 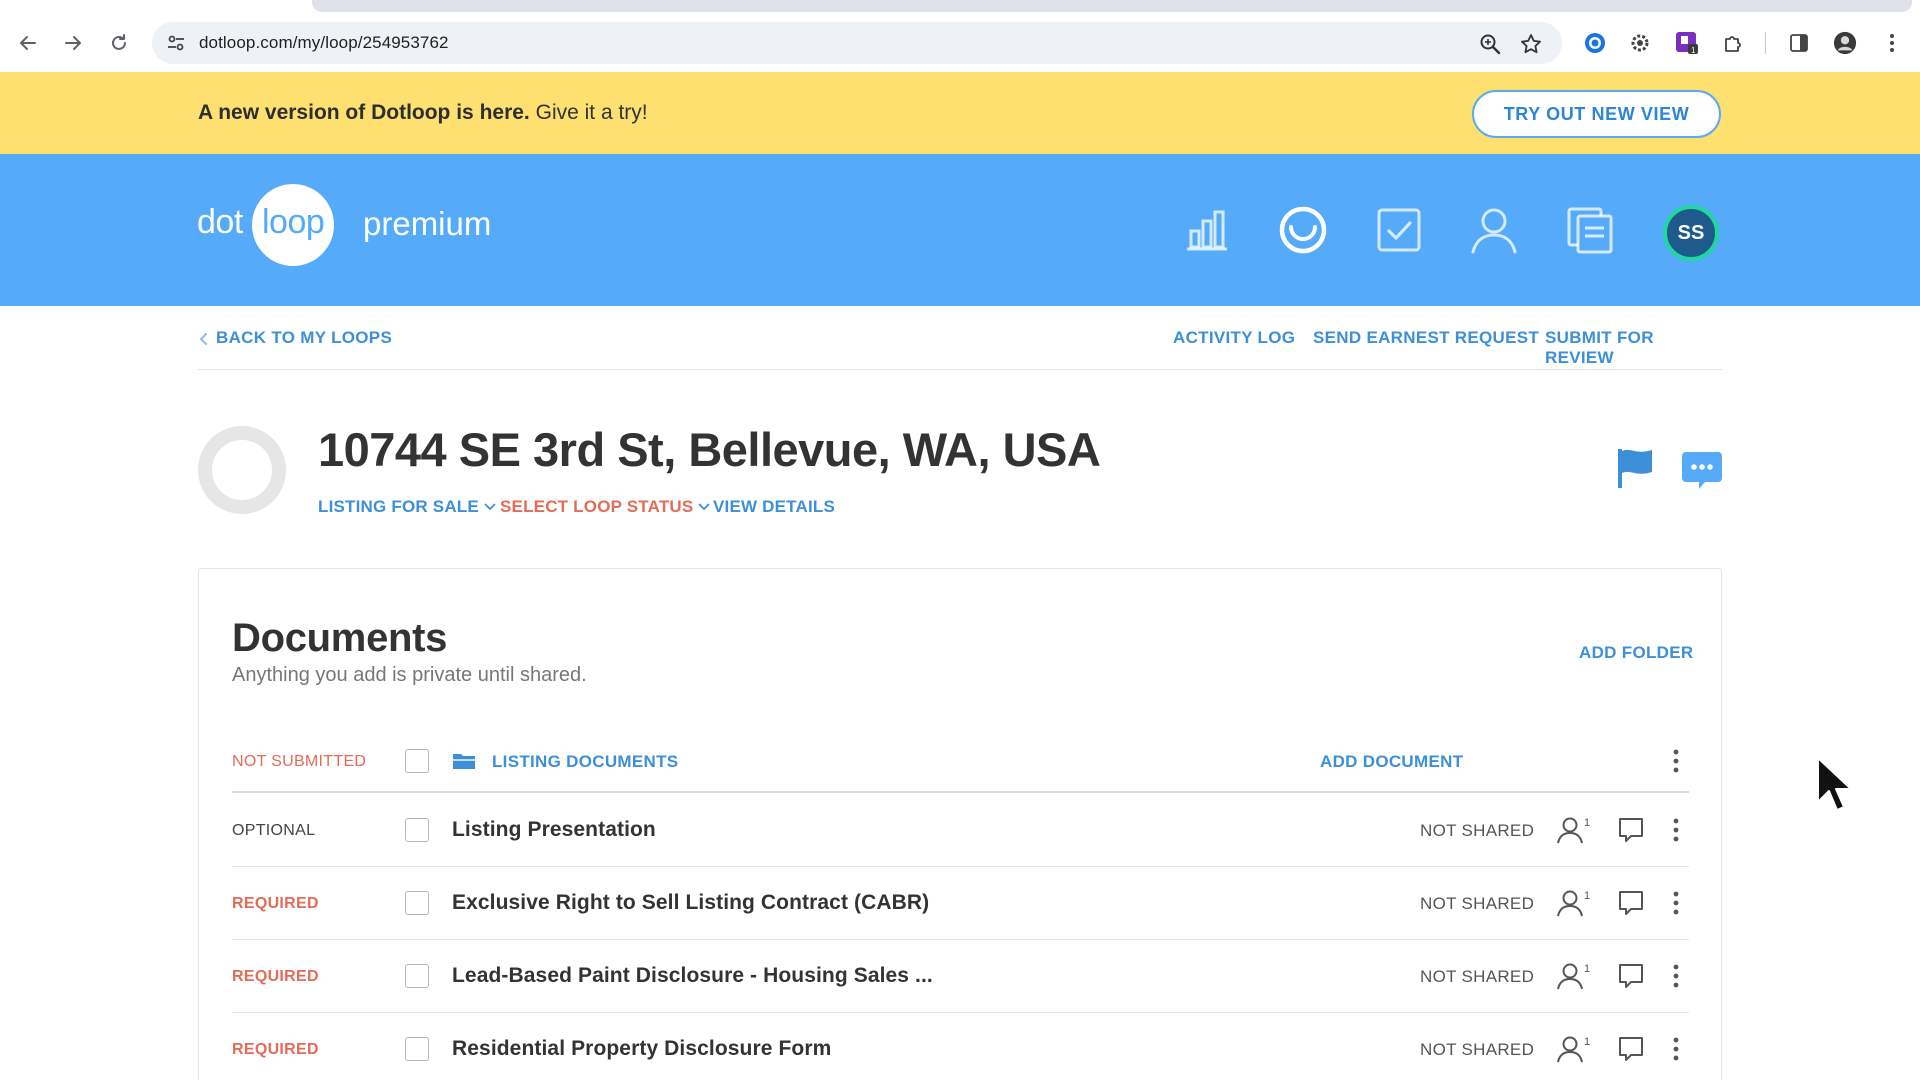 What do you see at coordinates (1765, 43) in the screenshot?
I see `toolbar-divider` at bounding box center [1765, 43].